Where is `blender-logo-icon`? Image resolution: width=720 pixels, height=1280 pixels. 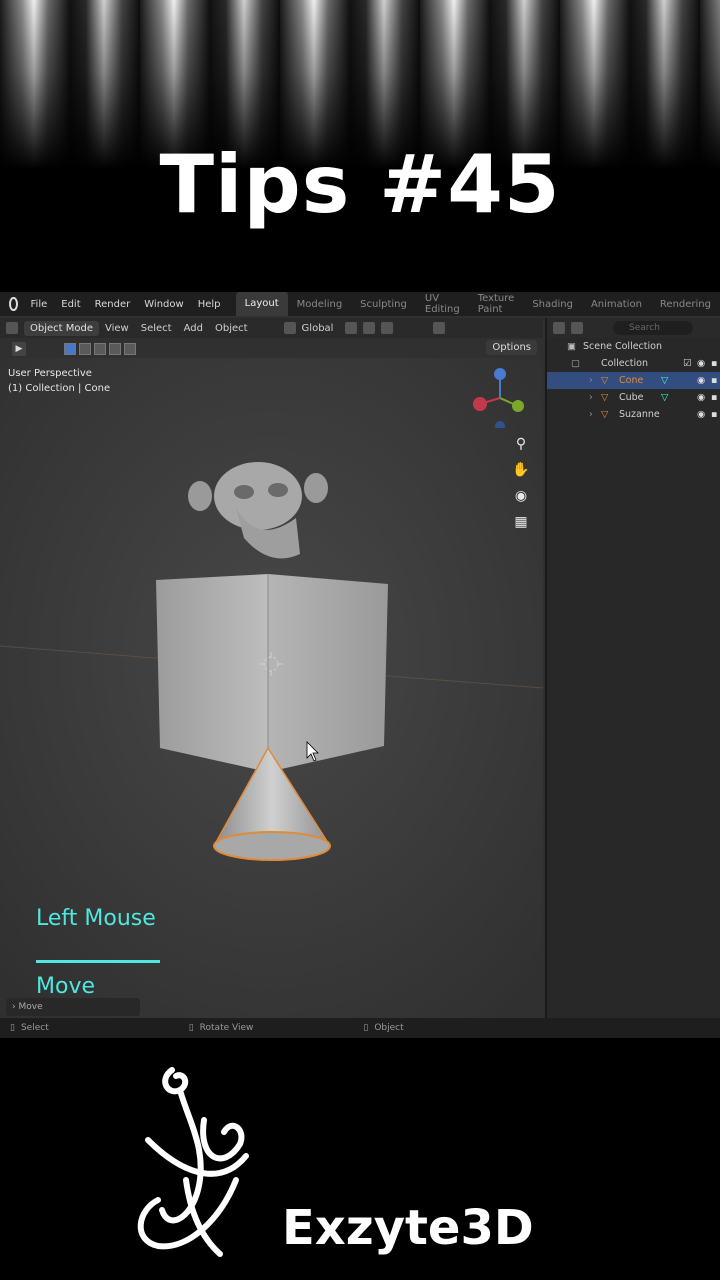 blender-logo-icon is located at coordinates (13, 304).